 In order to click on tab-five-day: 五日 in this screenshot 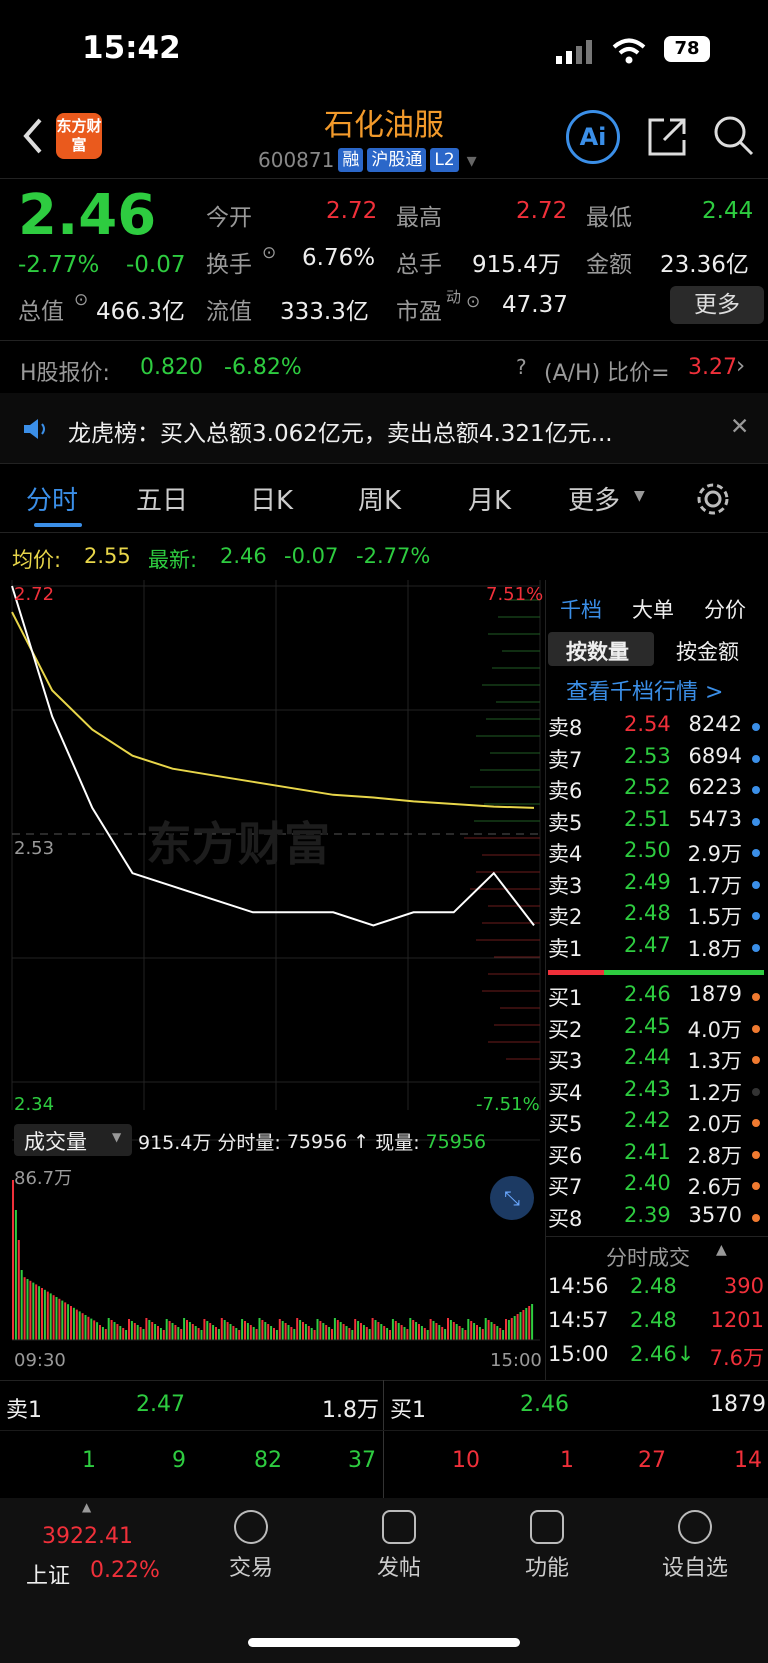, I will do `click(162, 498)`.